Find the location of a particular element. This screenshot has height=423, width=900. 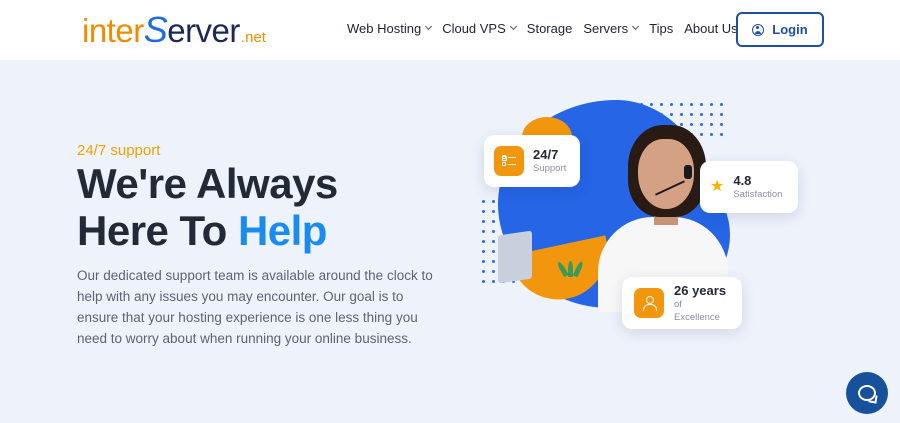

login-button: Login is located at coordinates (780, 29).